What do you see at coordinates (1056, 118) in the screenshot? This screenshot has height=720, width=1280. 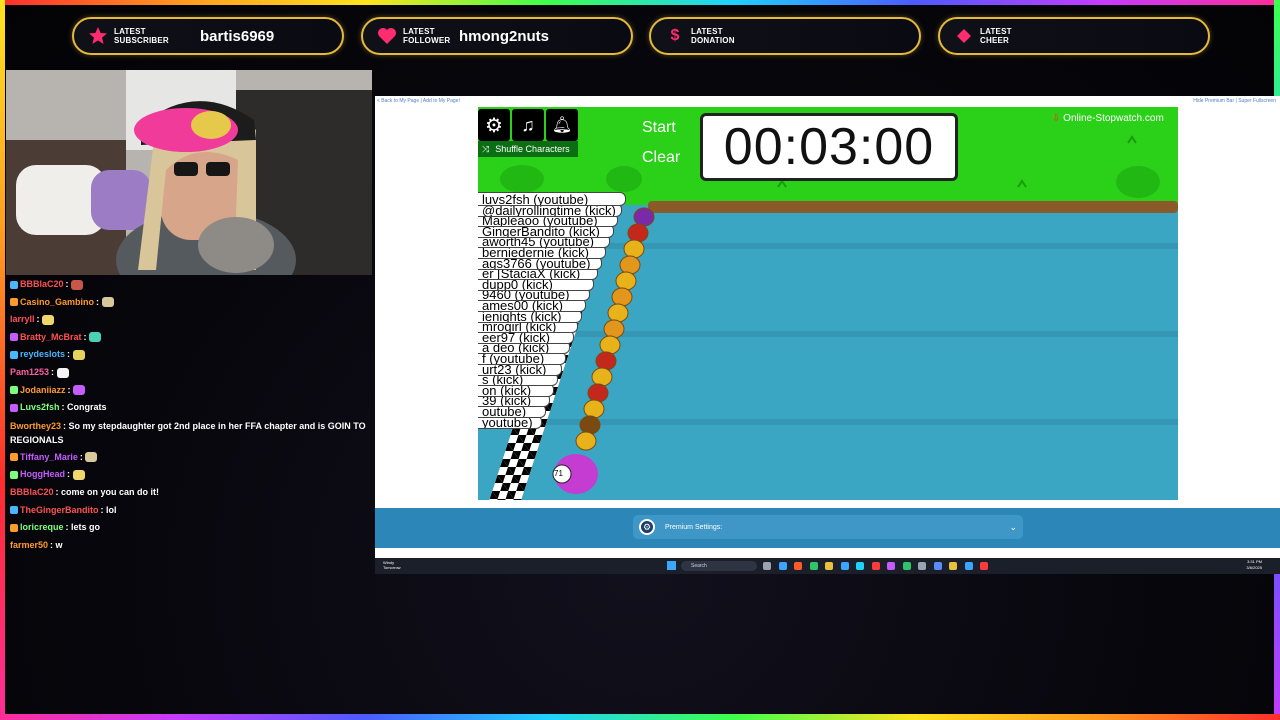 I see `brand-logo-icon: ⇩` at bounding box center [1056, 118].